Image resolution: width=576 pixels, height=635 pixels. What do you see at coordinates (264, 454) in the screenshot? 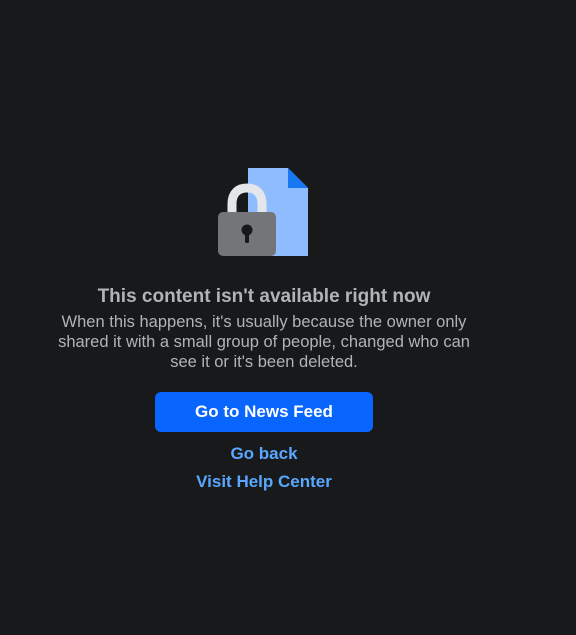
I see `go-back-link: Go back` at bounding box center [264, 454].